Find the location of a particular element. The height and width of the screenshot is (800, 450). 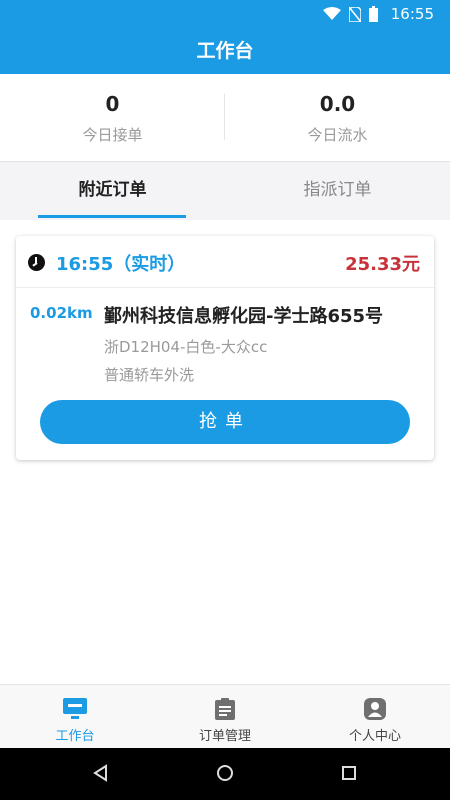

nav-item-label: 订单管理 is located at coordinates (224, 736).